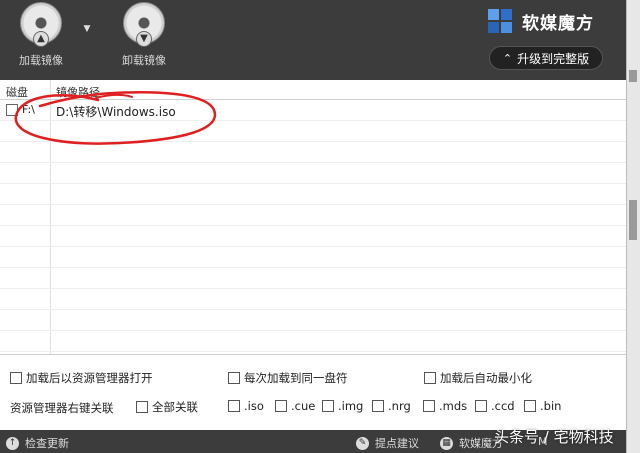 This screenshot has width=640, height=453. What do you see at coordinates (78, 92) in the screenshot?
I see `column-header-path: 镜像路径` at bounding box center [78, 92].